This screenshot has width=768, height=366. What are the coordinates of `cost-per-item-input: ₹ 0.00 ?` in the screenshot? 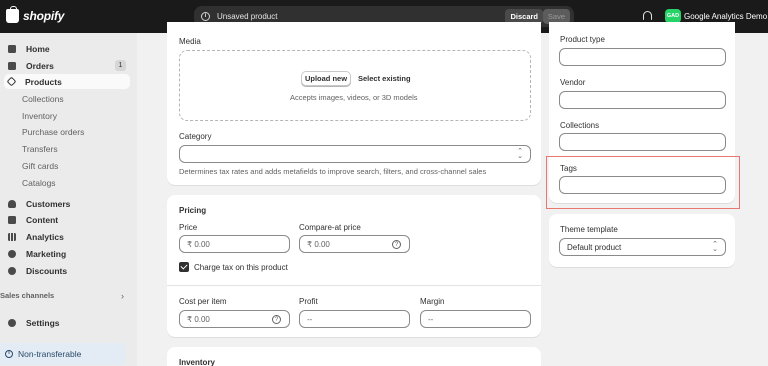 It's located at (234, 319).